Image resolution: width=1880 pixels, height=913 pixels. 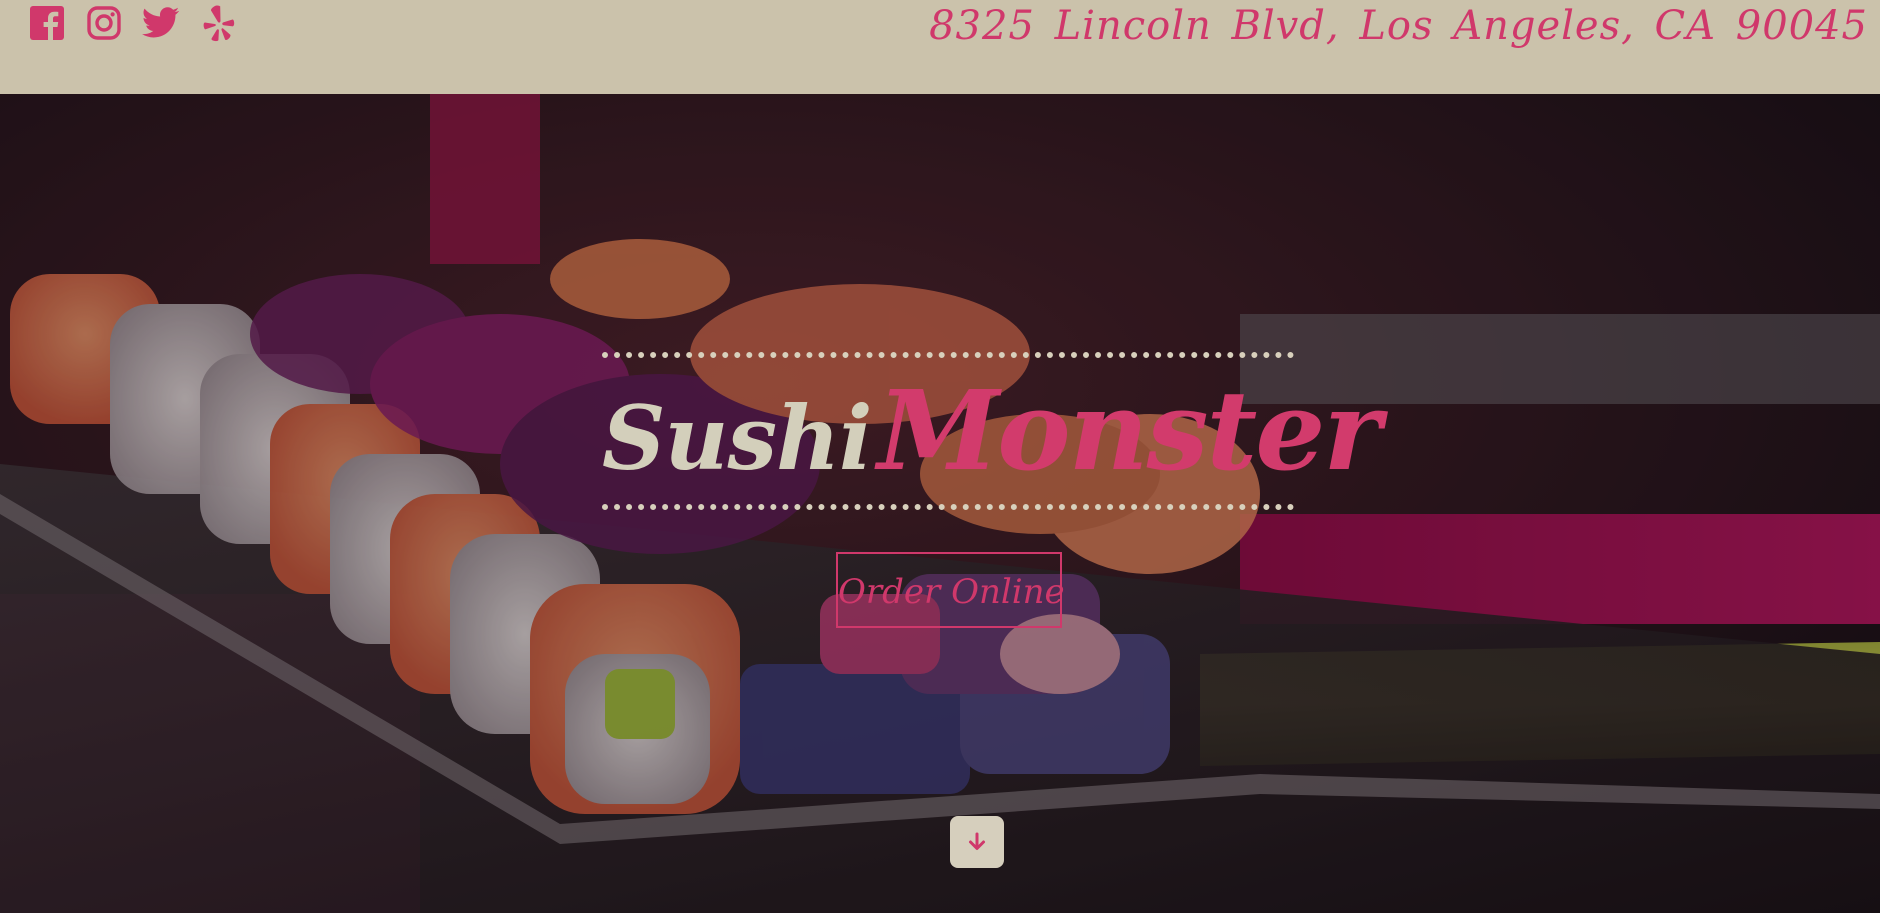 I want to click on twitter-icon, so click(x=161, y=23).